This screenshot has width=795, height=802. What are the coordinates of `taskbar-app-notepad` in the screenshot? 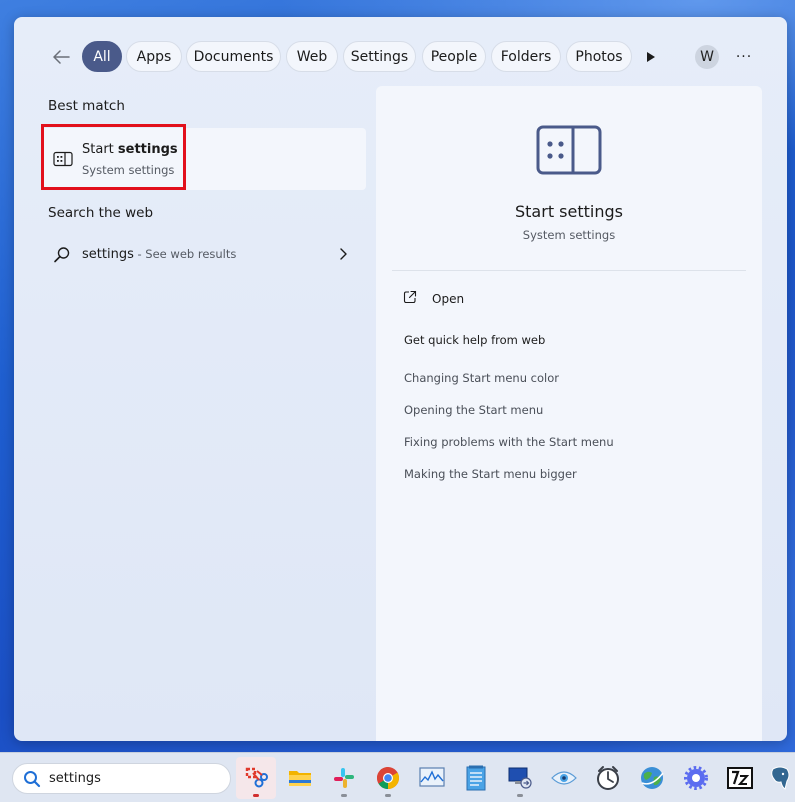 It's located at (476, 778).